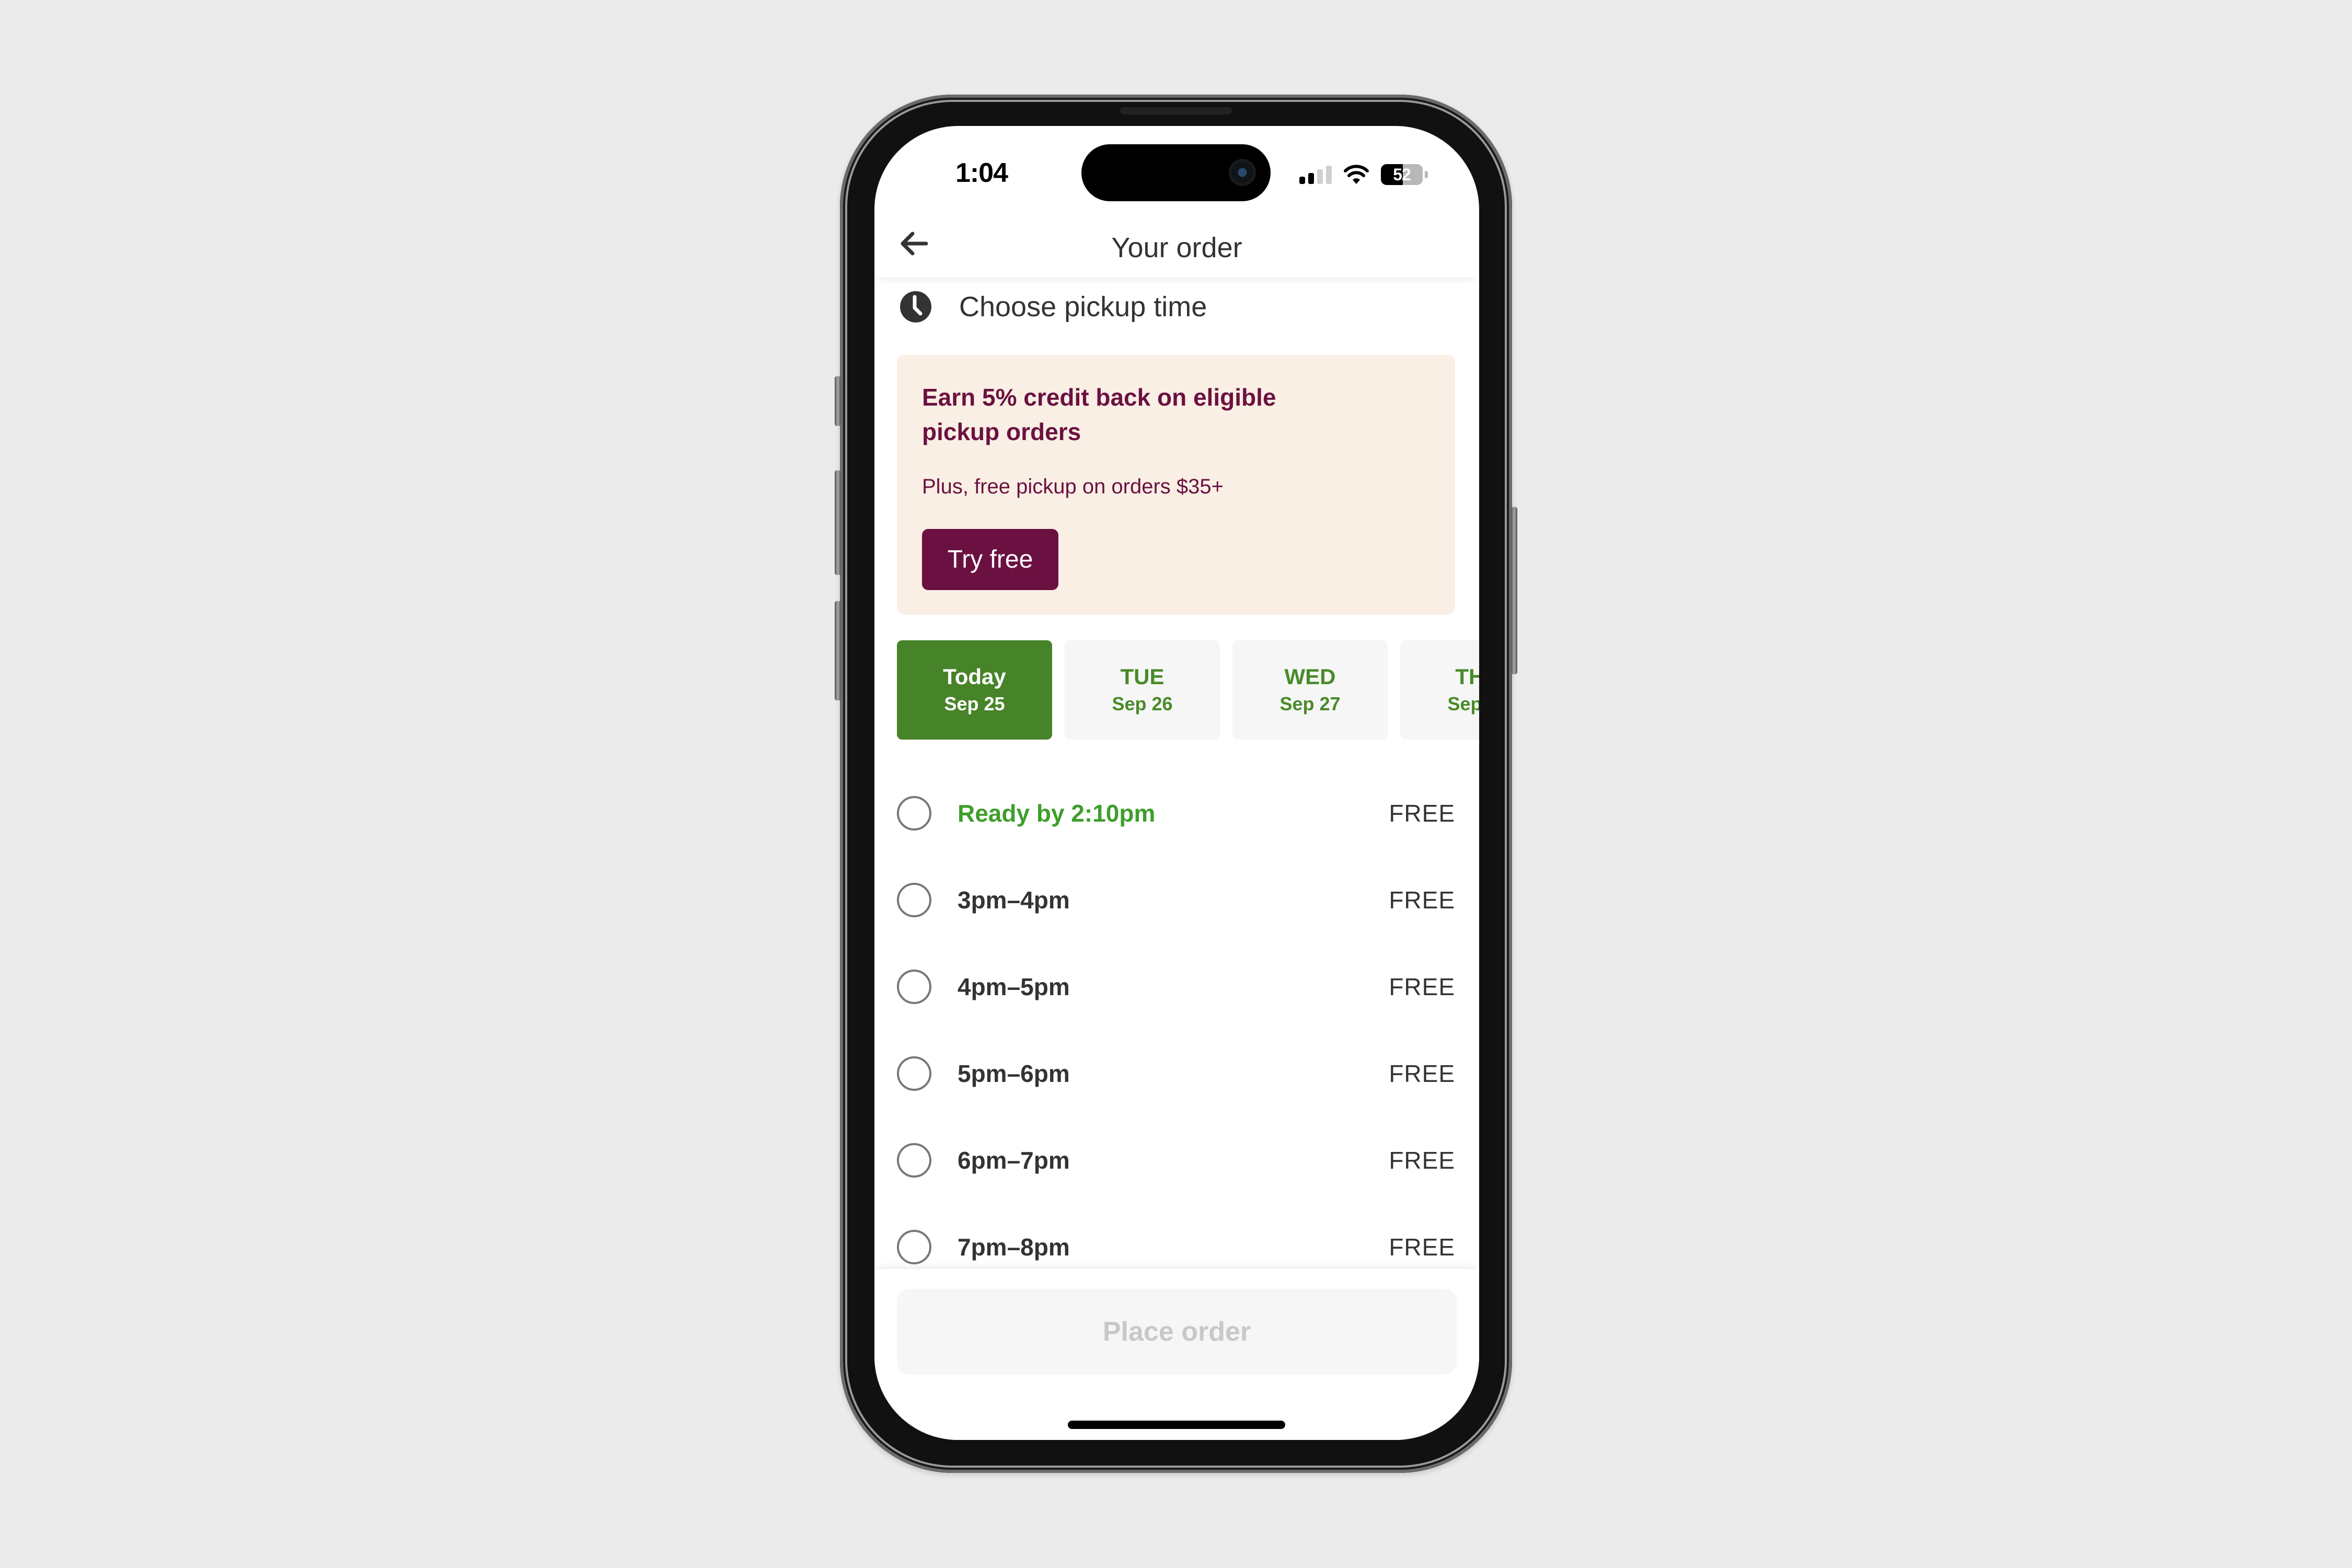 The height and width of the screenshot is (1568, 2352). I want to click on time-slot-label: 7pm–8pm, so click(1014, 1247).